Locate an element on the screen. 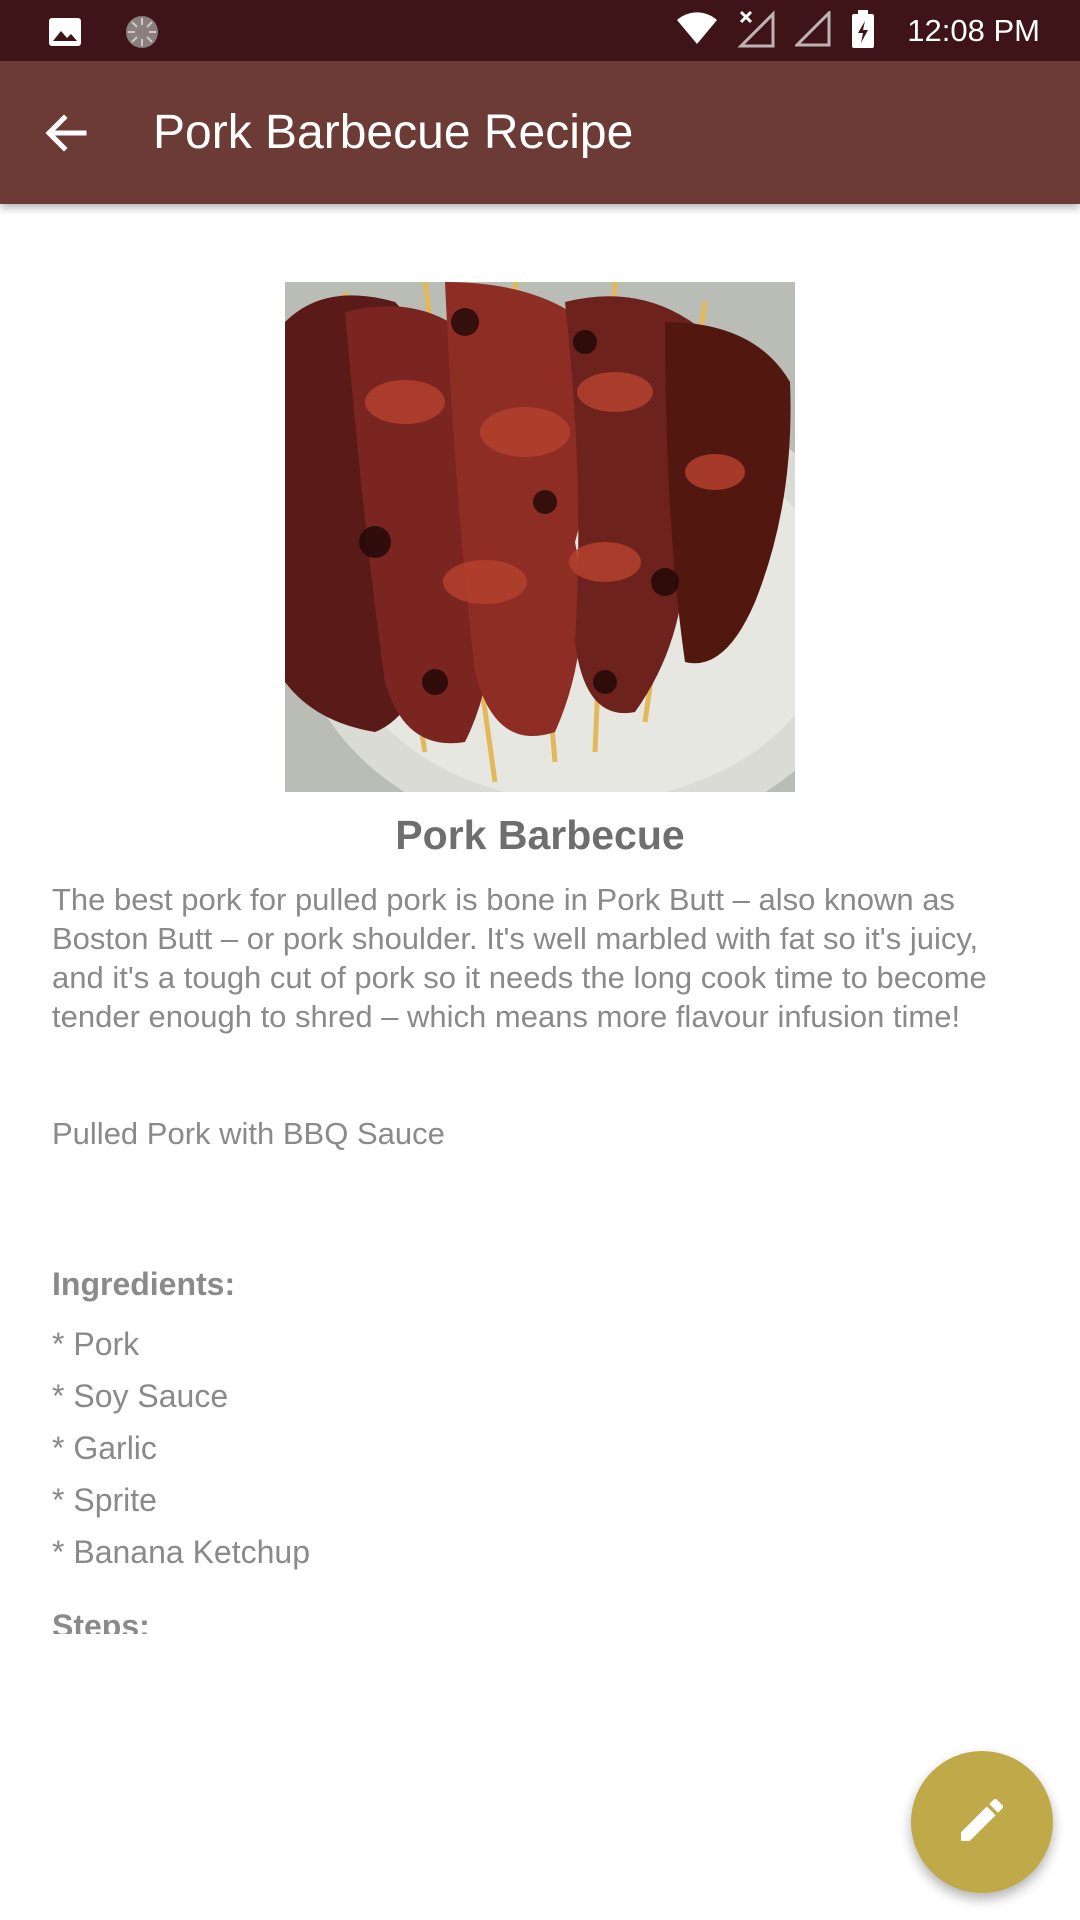 This screenshot has height=1920, width=1080. signal-icon is located at coordinates (813, 30).